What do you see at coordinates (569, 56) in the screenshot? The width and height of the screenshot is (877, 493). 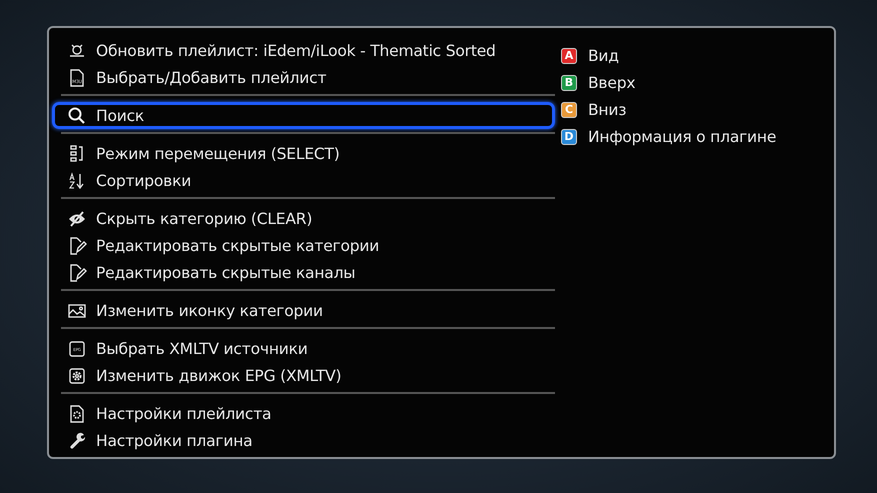 I see `color-key-badge: A` at bounding box center [569, 56].